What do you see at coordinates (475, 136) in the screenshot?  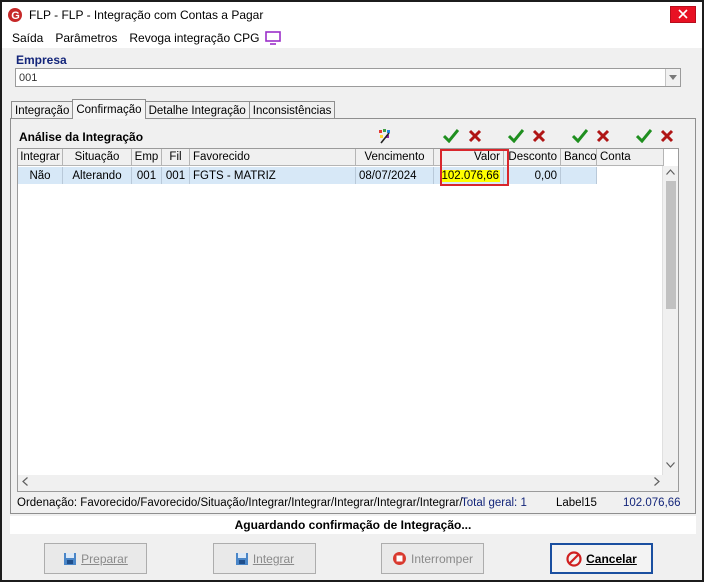 I see `cross-all-valor-icon` at bounding box center [475, 136].